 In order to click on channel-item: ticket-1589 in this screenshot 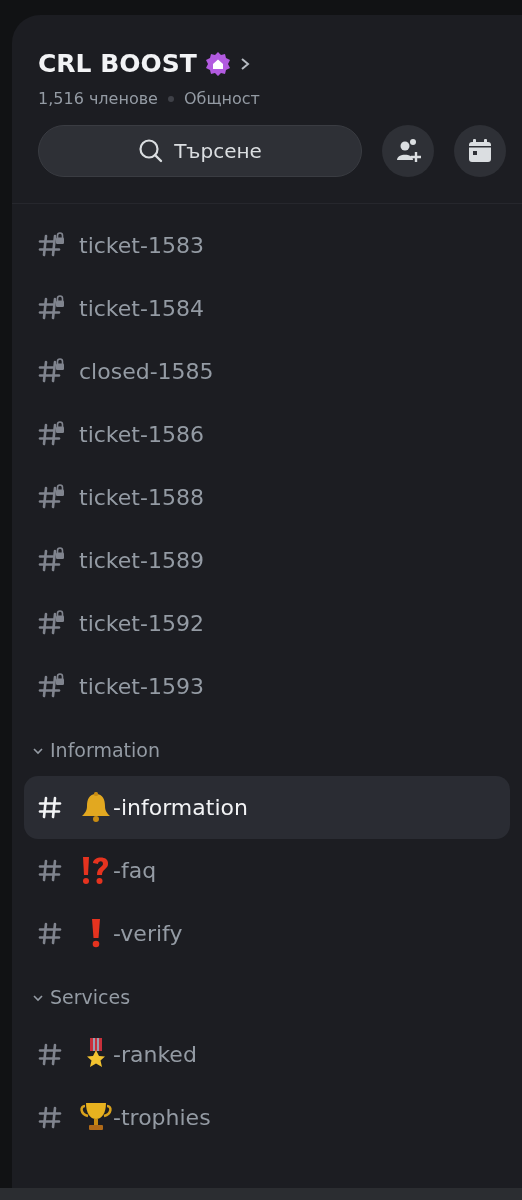, I will do `click(267, 560)`.